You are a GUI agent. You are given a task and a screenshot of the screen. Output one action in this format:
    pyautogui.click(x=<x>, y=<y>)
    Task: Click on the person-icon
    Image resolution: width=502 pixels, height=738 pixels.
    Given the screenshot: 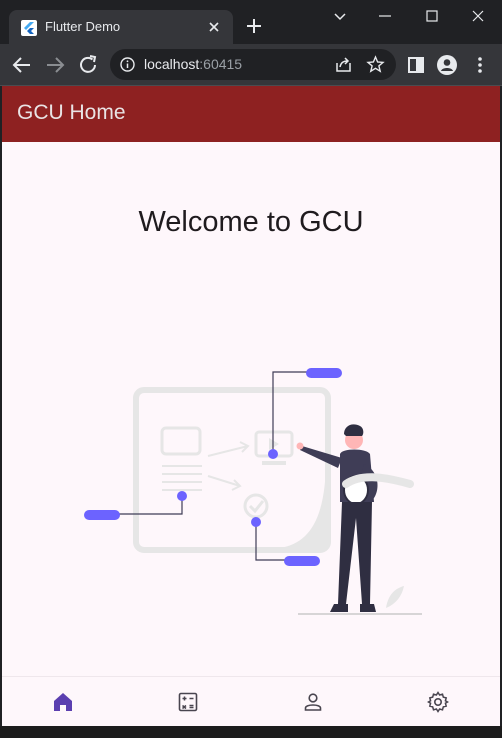 What is the action you would take?
    pyautogui.click(x=313, y=702)
    